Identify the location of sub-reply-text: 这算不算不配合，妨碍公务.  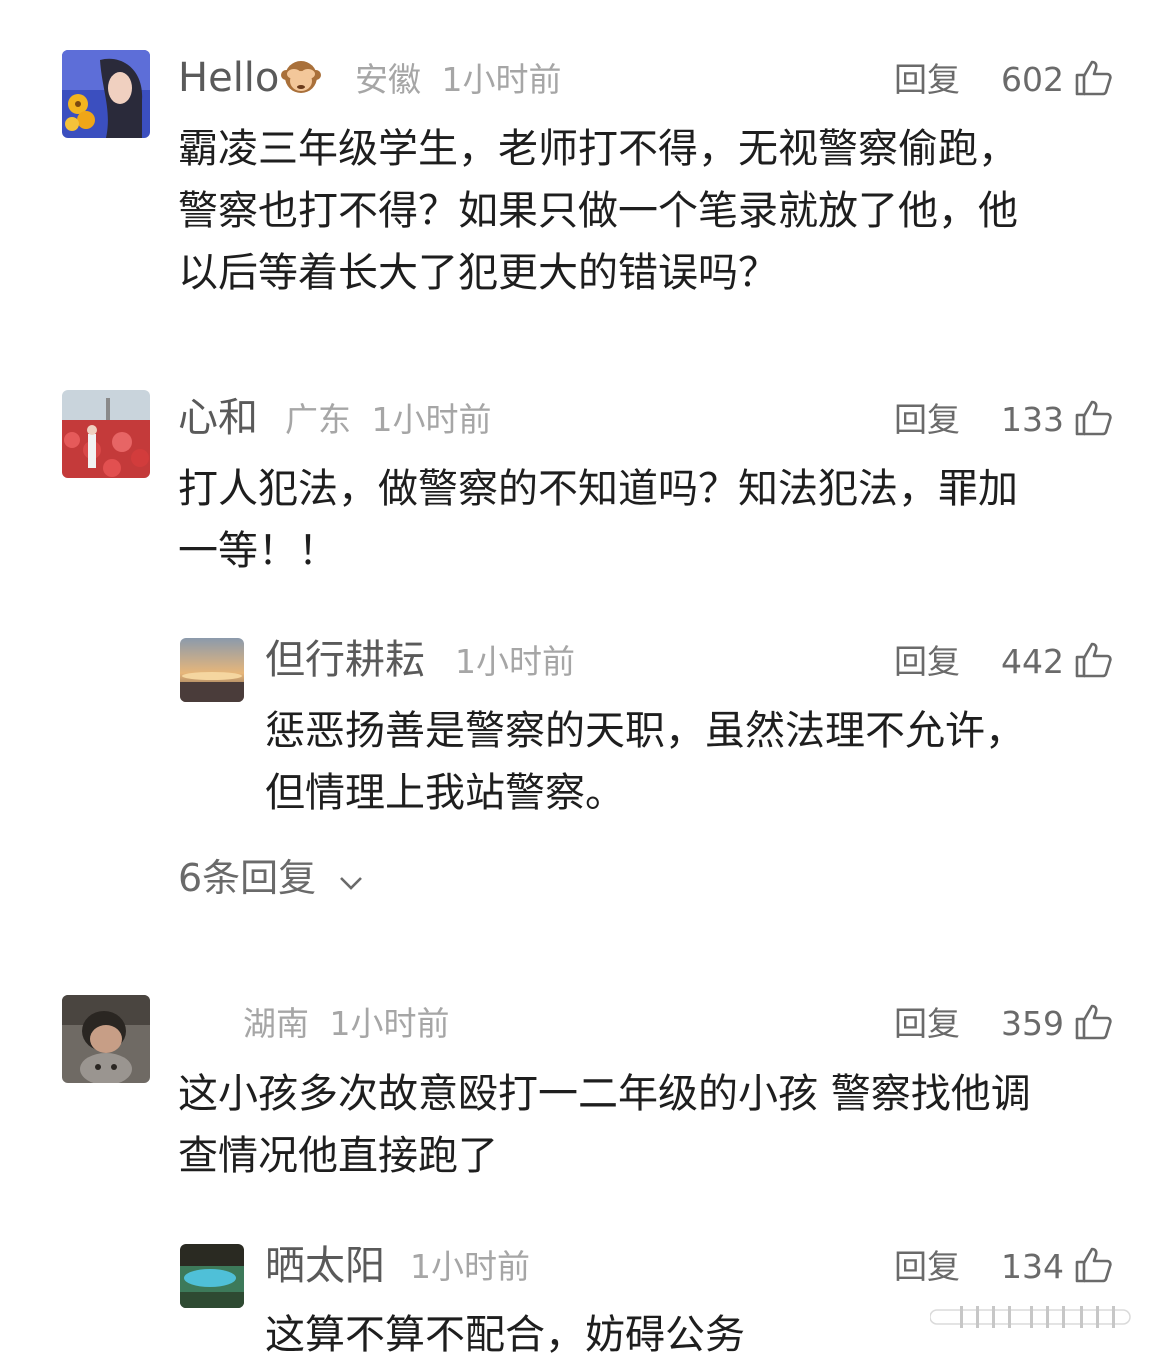
(505, 1335).